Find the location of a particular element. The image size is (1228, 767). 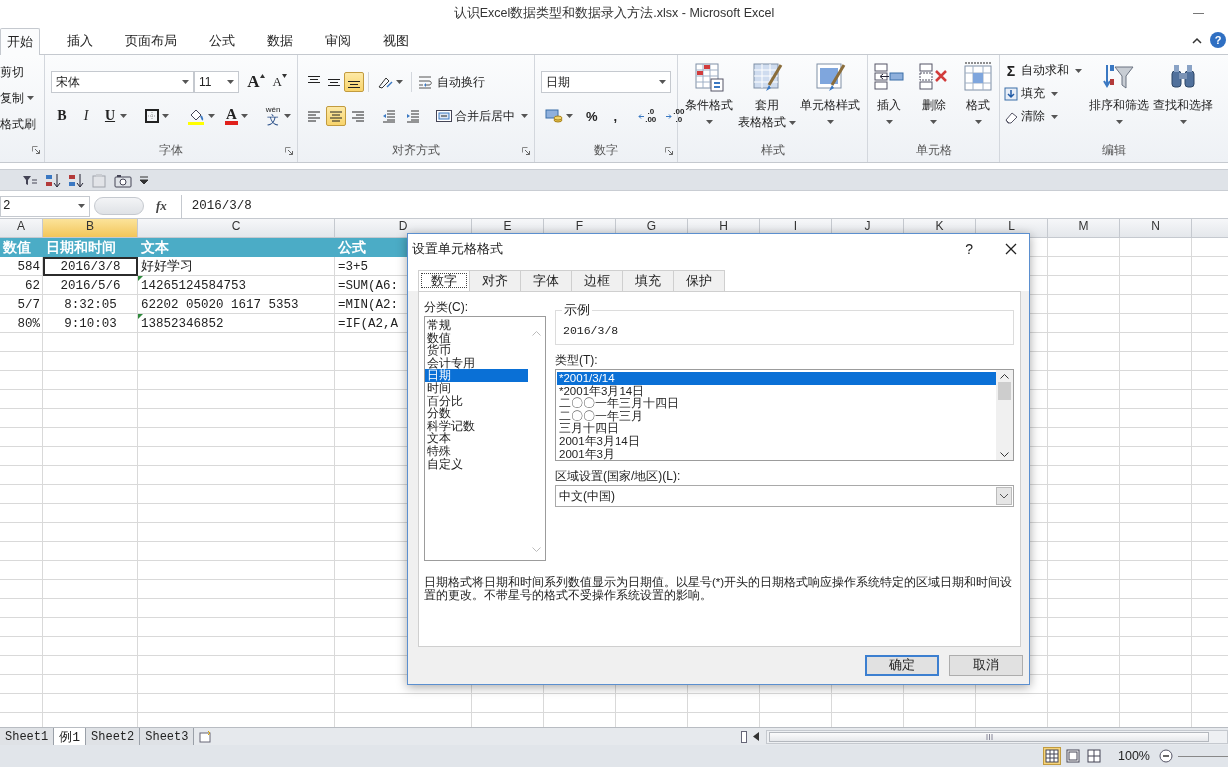

sheet-tab: 例1 is located at coordinates (70, 736).